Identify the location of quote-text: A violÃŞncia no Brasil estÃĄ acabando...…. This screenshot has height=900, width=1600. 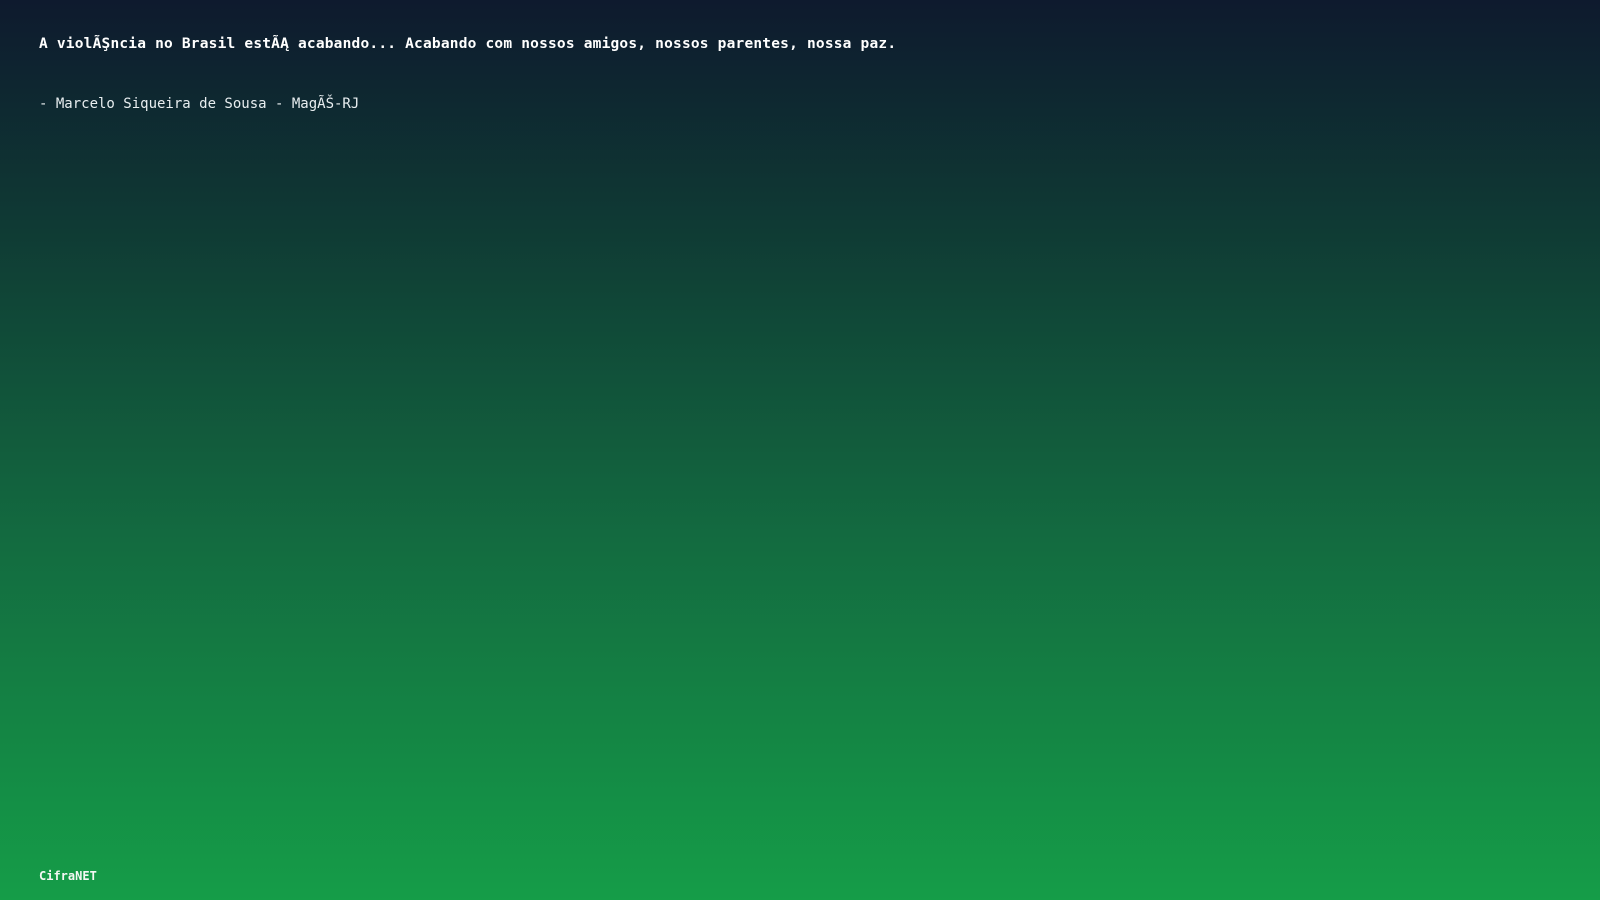
(468, 44).